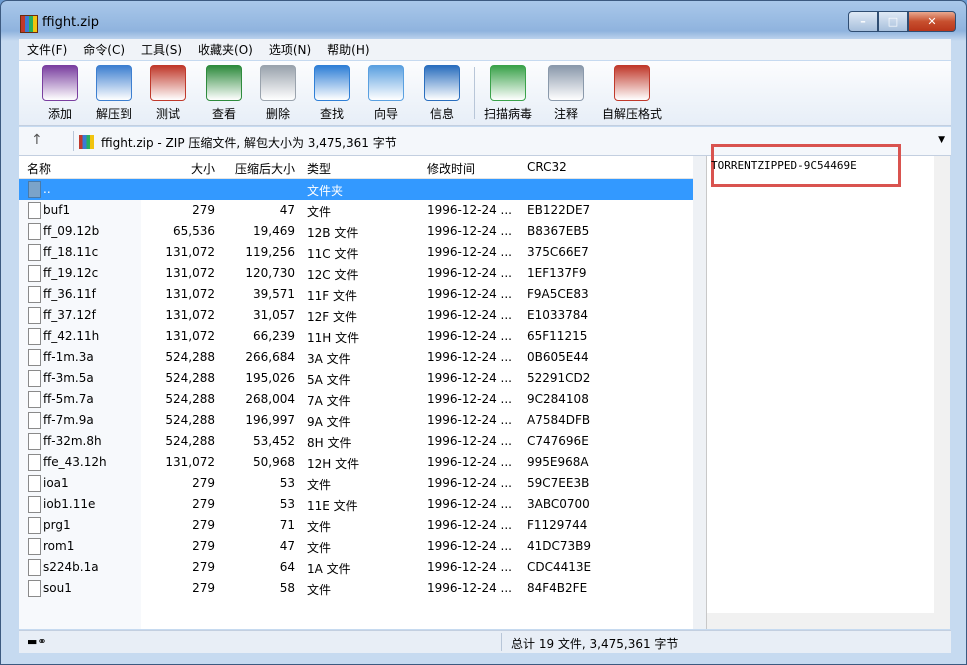  I want to click on cell-type: 1A 文件, so click(329, 569).